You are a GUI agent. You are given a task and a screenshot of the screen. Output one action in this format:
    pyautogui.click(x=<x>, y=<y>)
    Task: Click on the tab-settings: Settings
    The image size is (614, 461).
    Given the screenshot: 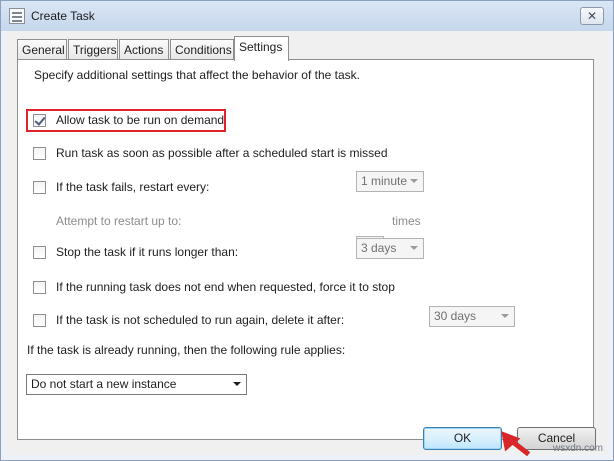 What is the action you would take?
    pyautogui.click(x=261, y=48)
    